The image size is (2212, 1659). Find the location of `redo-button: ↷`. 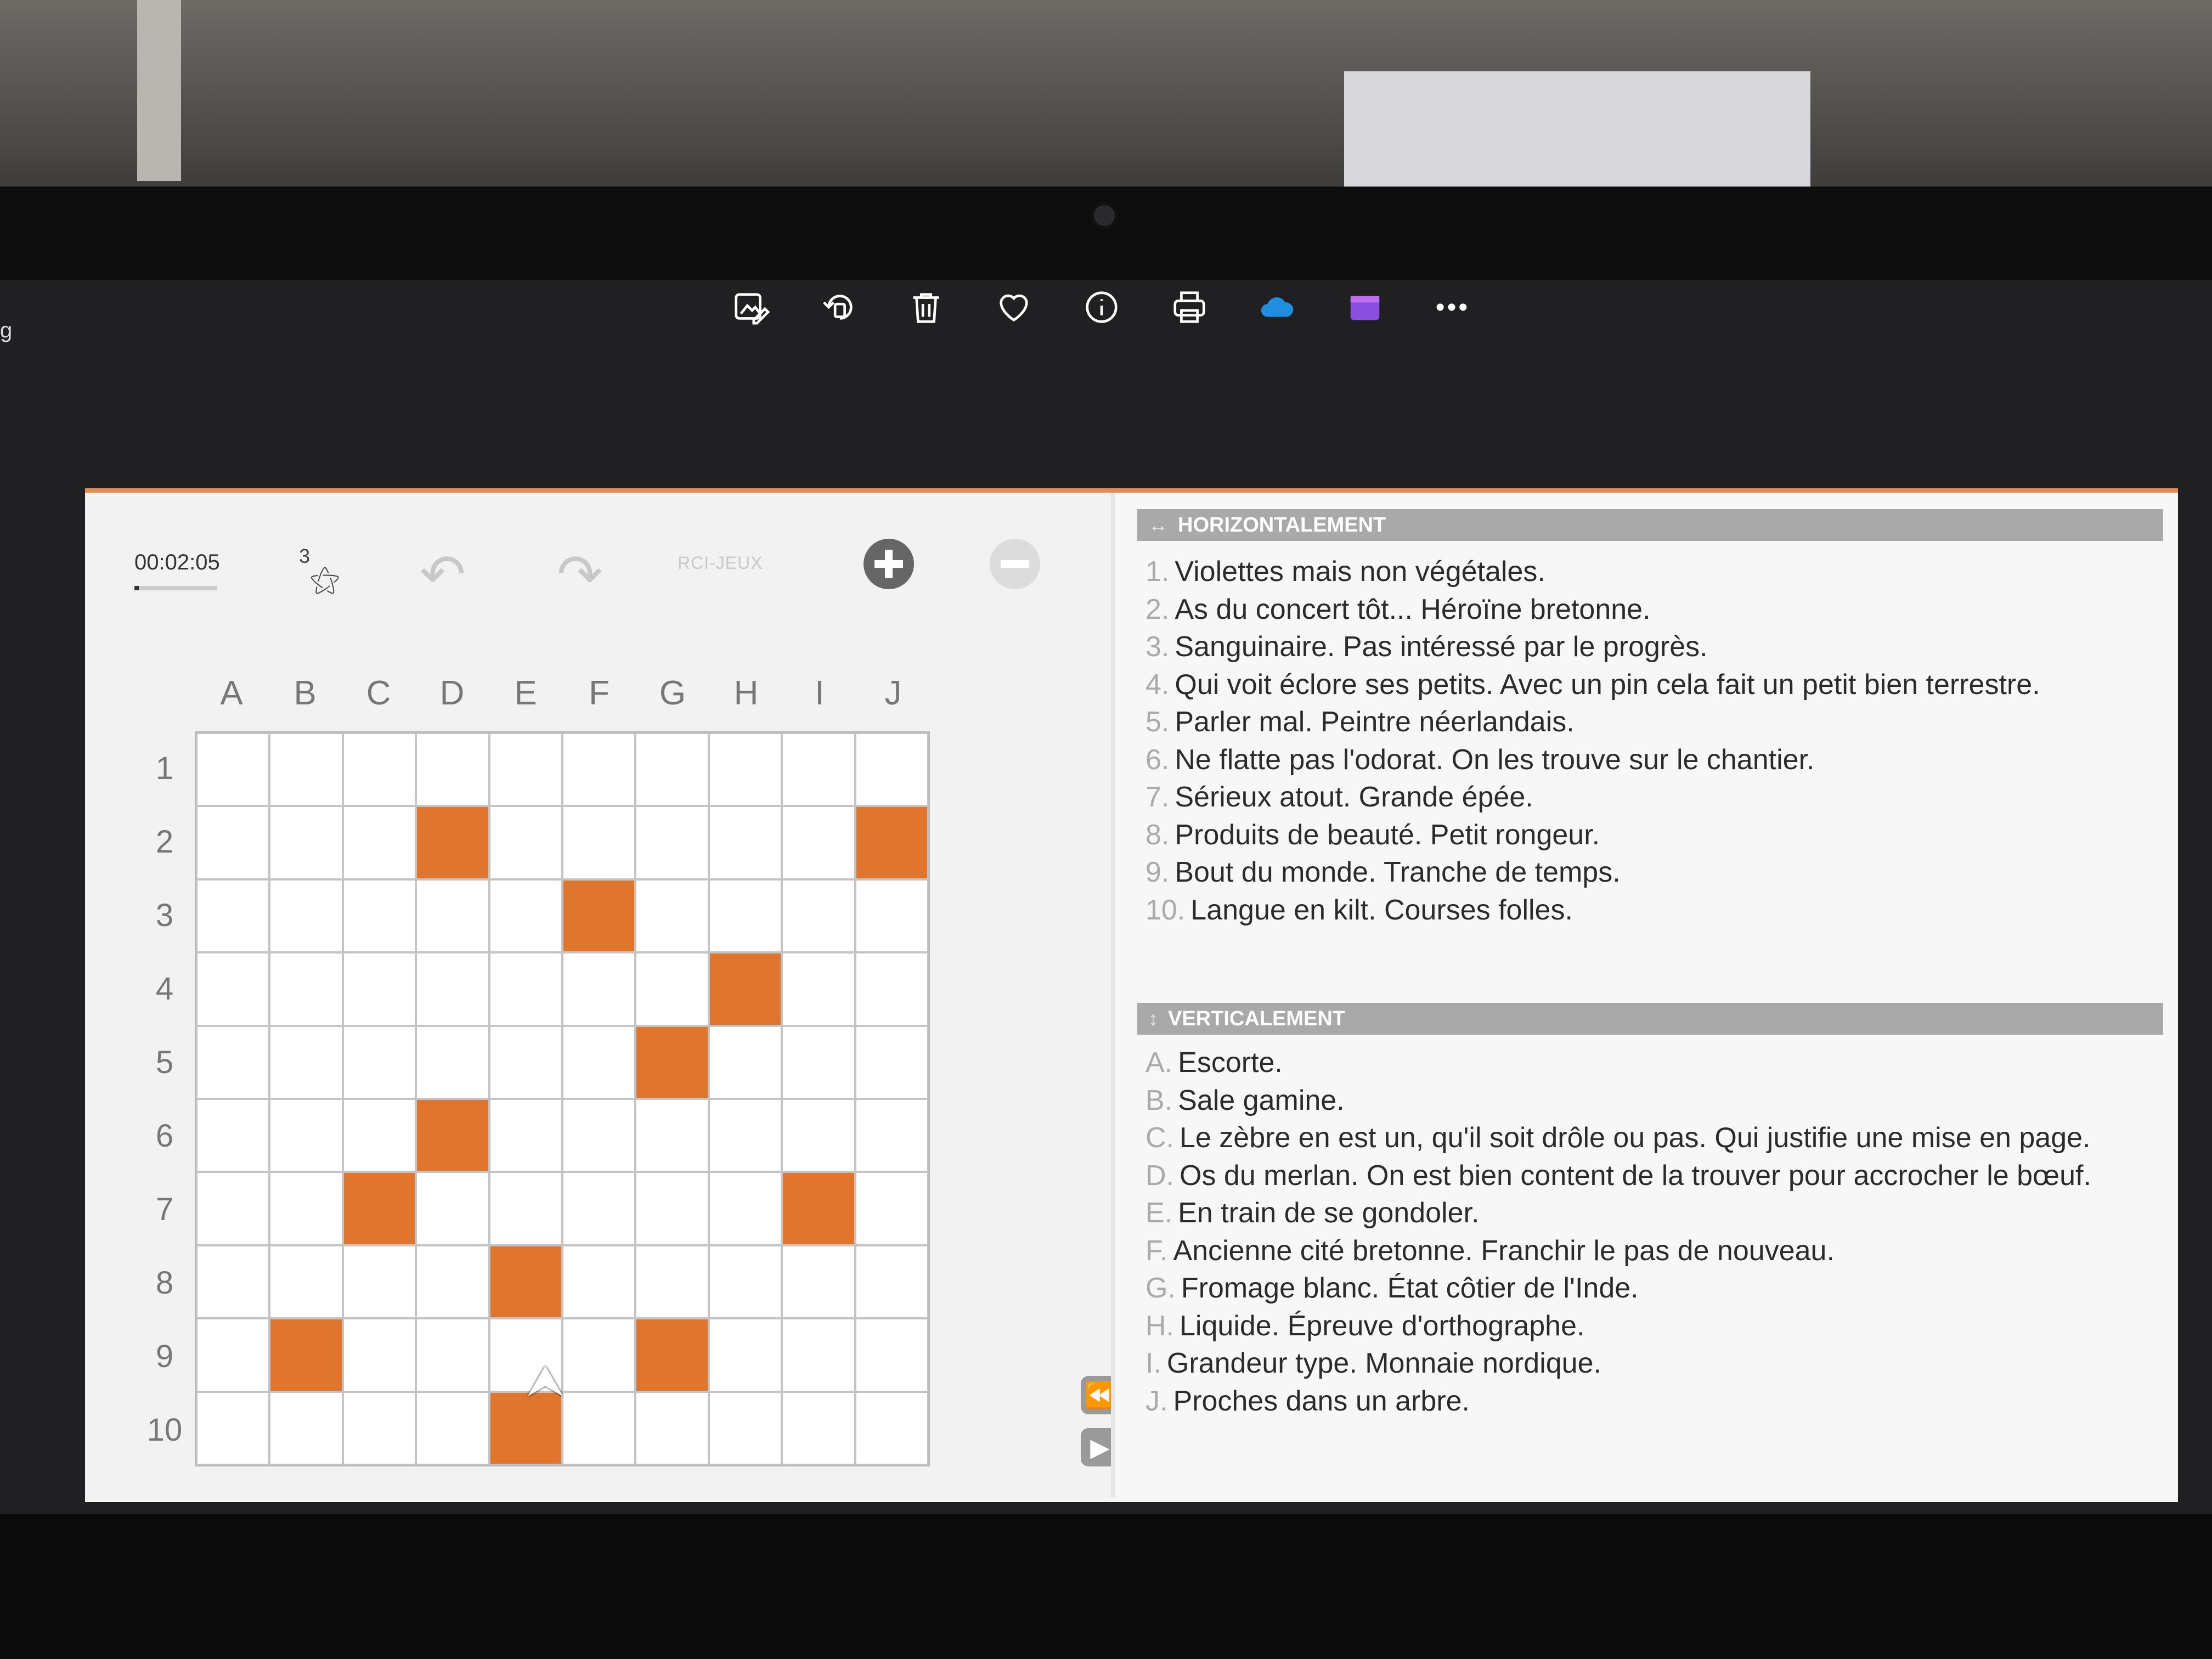

redo-button: ↷ is located at coordinates (580, 574).